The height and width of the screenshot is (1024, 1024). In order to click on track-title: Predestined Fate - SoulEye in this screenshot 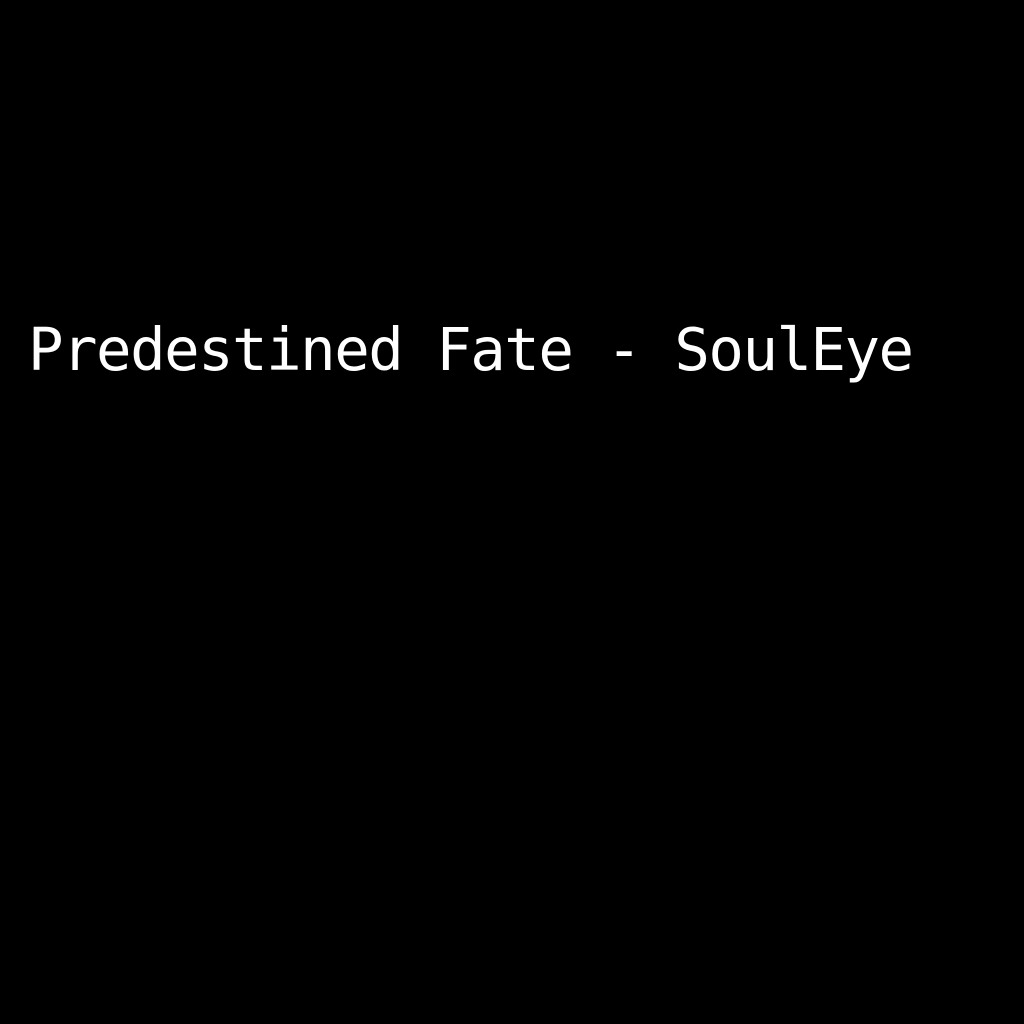, I will do `click(471, 349)`.